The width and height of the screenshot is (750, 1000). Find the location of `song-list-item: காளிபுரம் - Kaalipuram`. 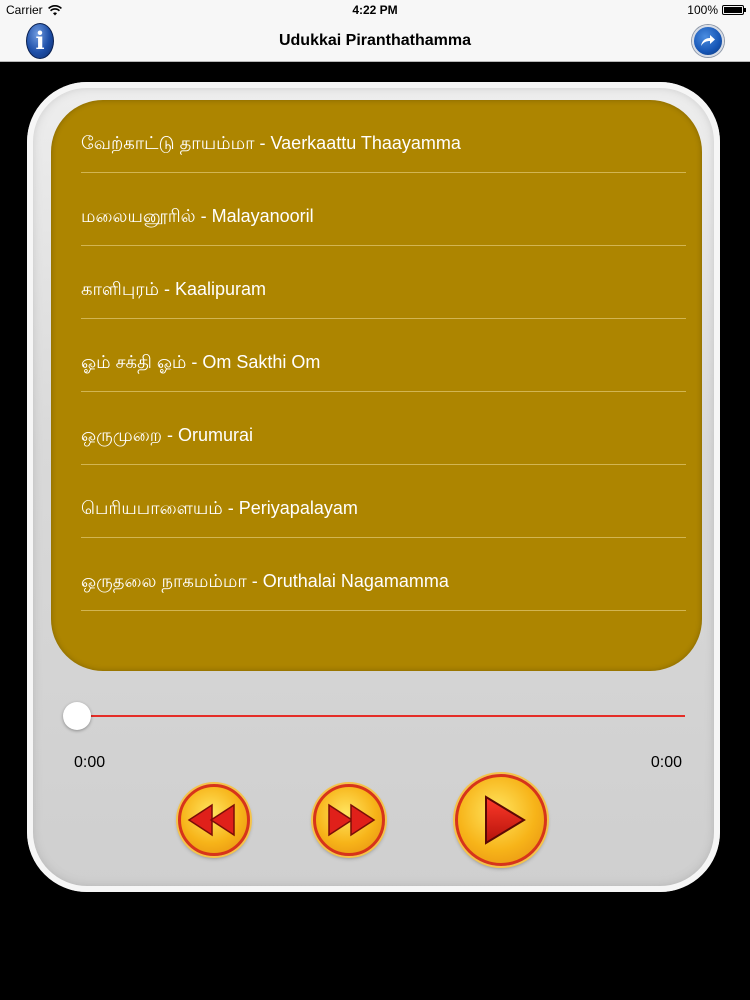

song-list-item: காளிபுரம் - Kaalipuram is located at coordinates (383, 282).